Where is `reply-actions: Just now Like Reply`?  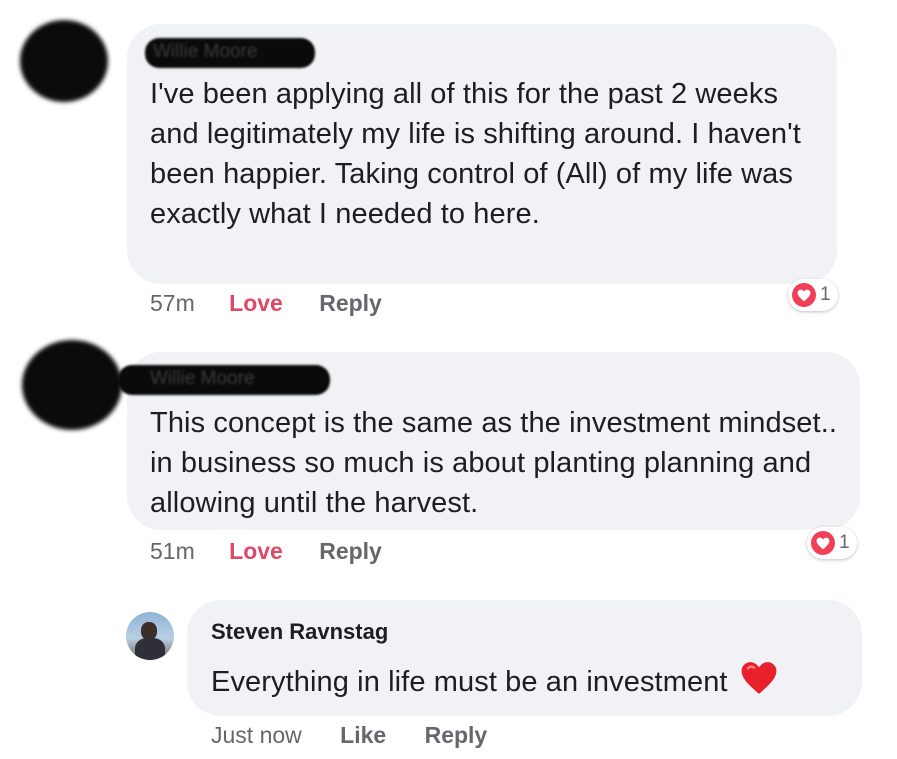 reply-actions: Just now Like Reply is located at coordinates (349, 735).